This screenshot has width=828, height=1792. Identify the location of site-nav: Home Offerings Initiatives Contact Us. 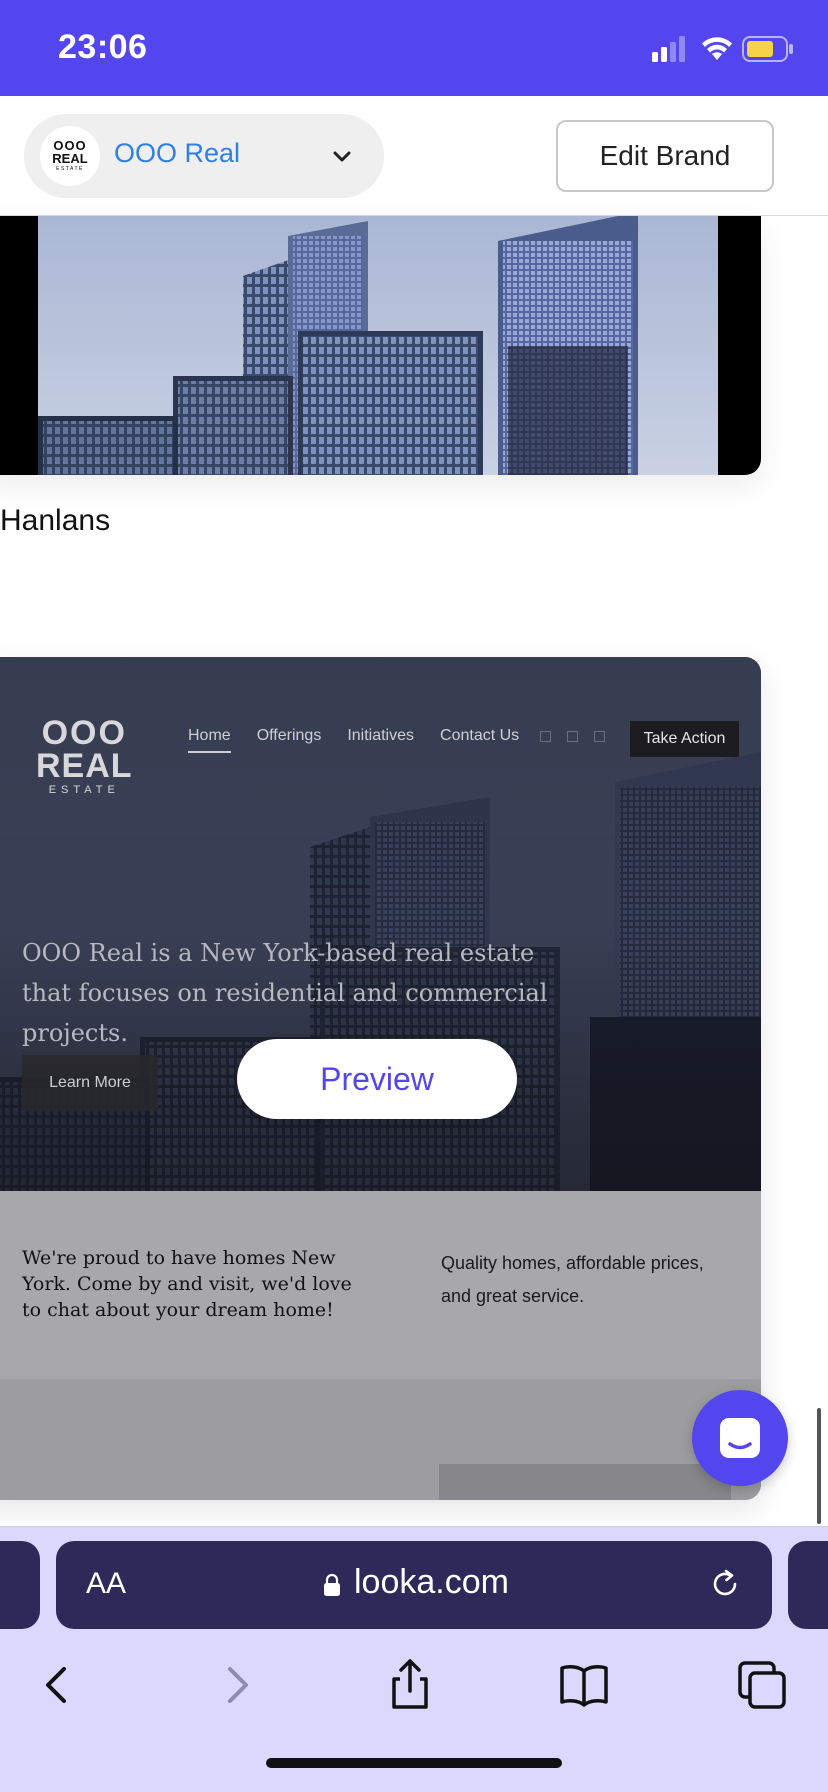
(353, 740).